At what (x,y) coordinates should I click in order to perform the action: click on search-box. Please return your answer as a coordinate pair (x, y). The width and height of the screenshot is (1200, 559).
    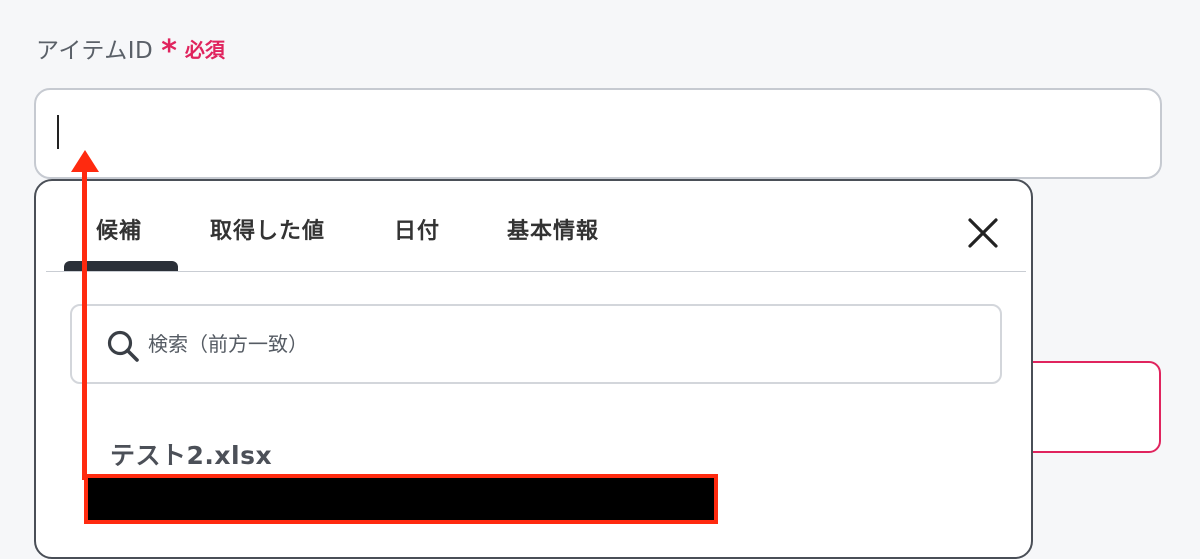
    Looking at the image, I should click on (536, 344).